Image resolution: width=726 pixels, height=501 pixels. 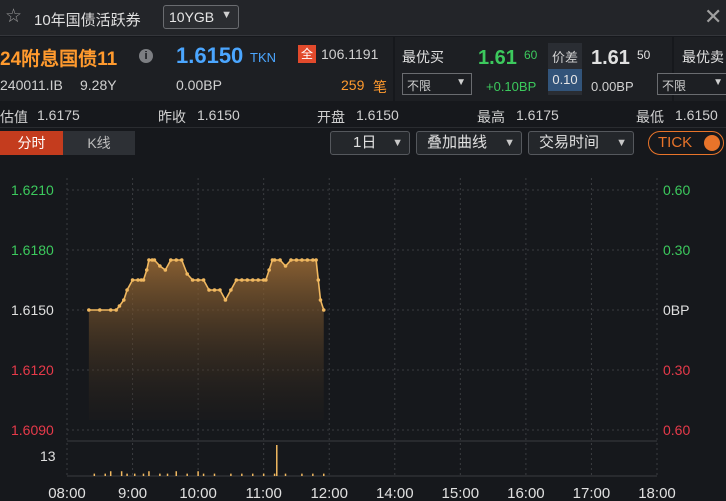 What do you see at coordinates (199, 85) in the screenshot?
I see `last-price-change: 0.00BP` at bounding box center [199, 85].